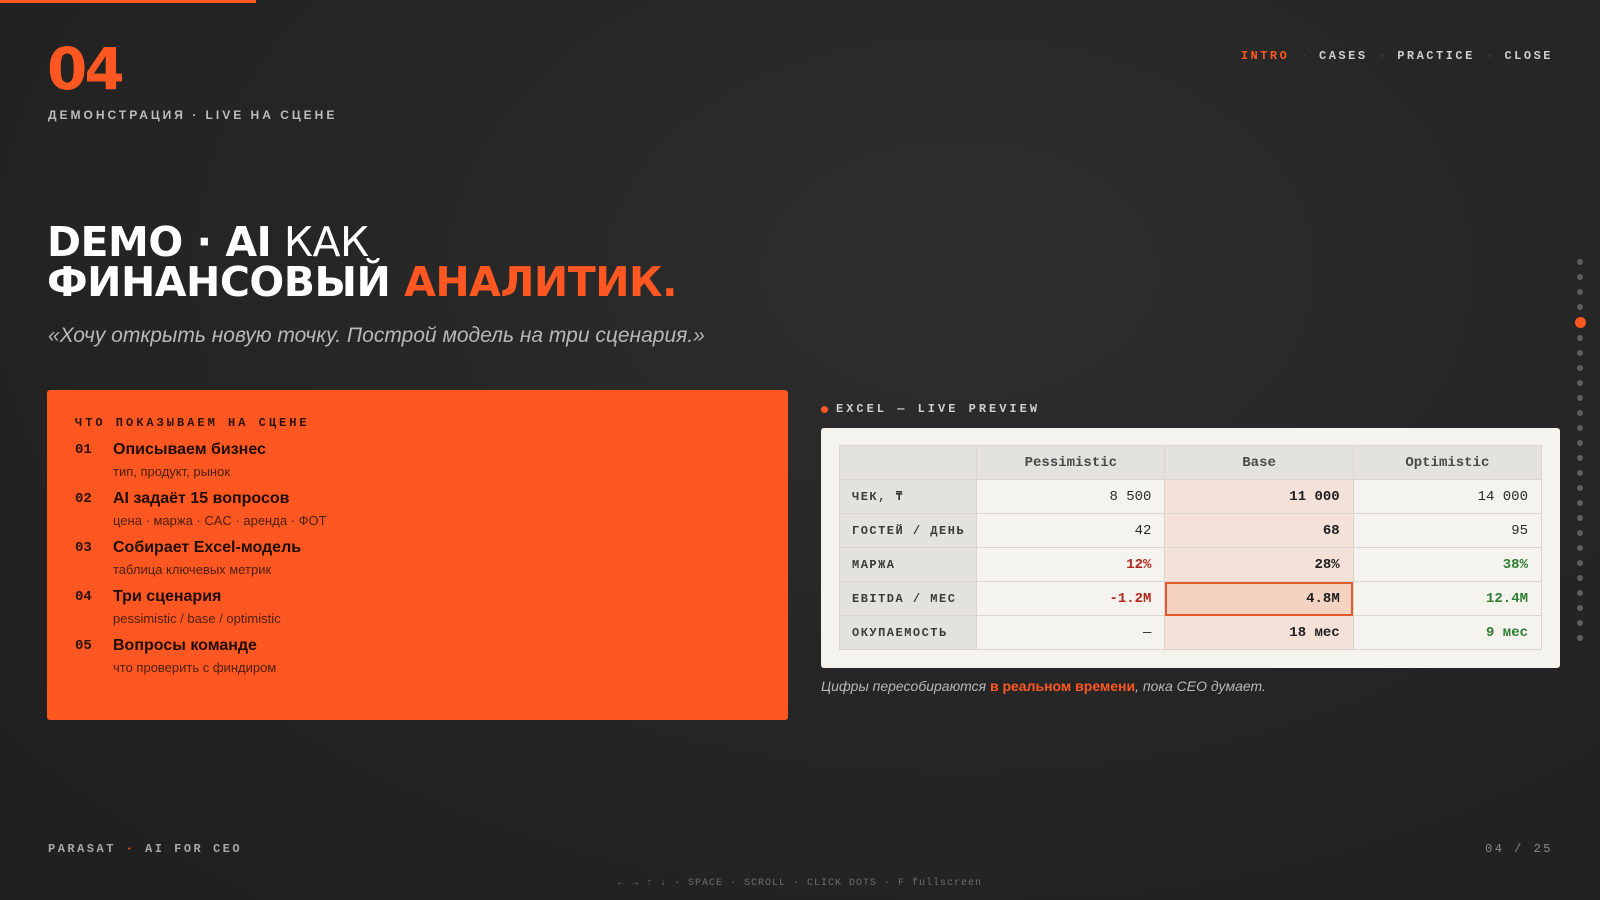 The width and height of the screenshot is (1600, 900). Describe the element at coordinates (1447, 530) in the screenshot. I see `table-cell: 95` at that location.